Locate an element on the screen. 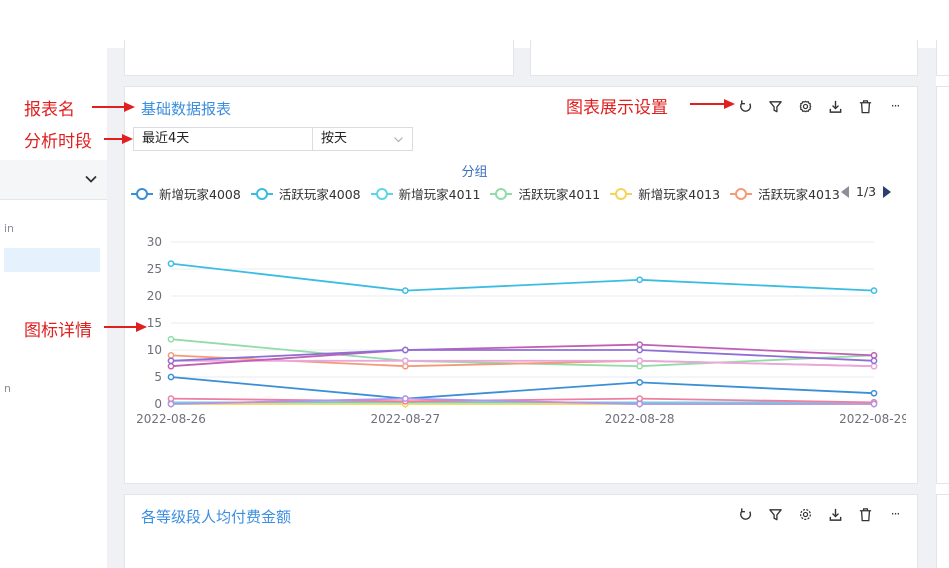 The image size is (949, 568). legend-pager: 1/3 is located at coordinates (866, 191).